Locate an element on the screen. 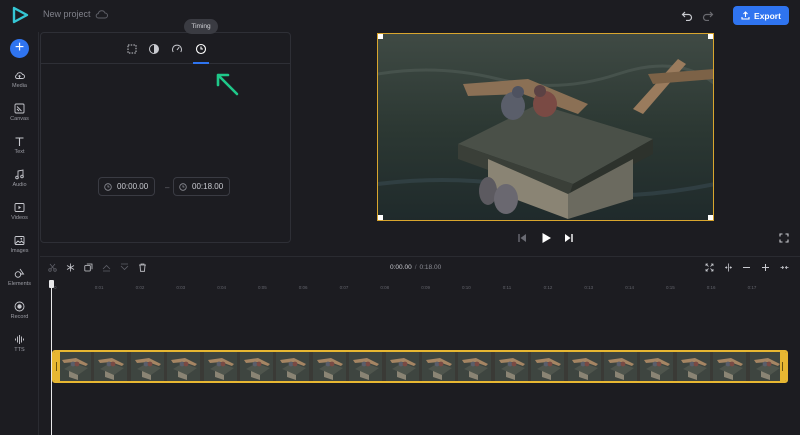 The width and height of the screenshot is (800, 435). collapse-icon is located at coordinates (784, 267).